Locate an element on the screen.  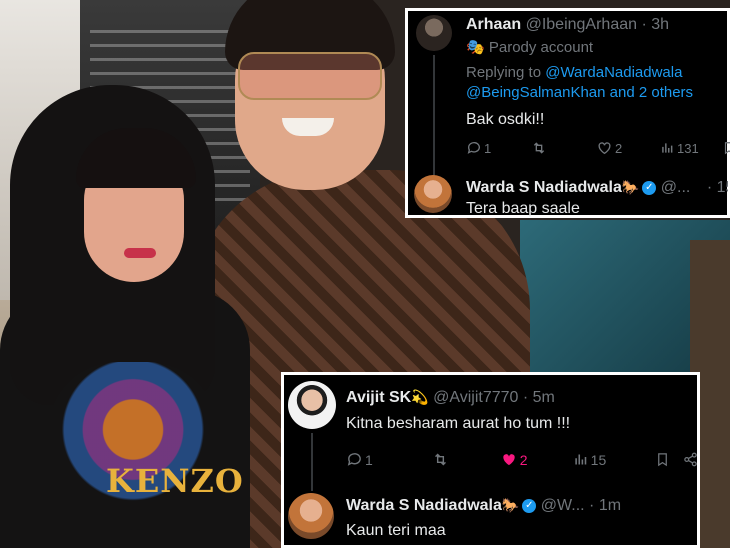
views-count: 131 is located at coordinates (688, 148).